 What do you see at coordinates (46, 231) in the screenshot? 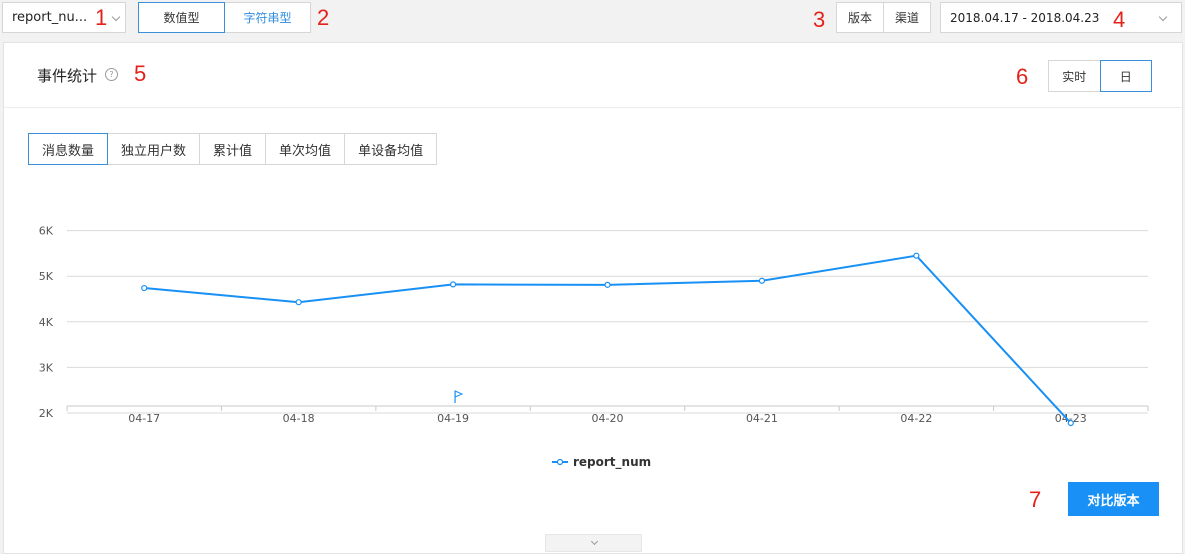
I see `y-tick-label: 6K` at bounding box center [46, 231].